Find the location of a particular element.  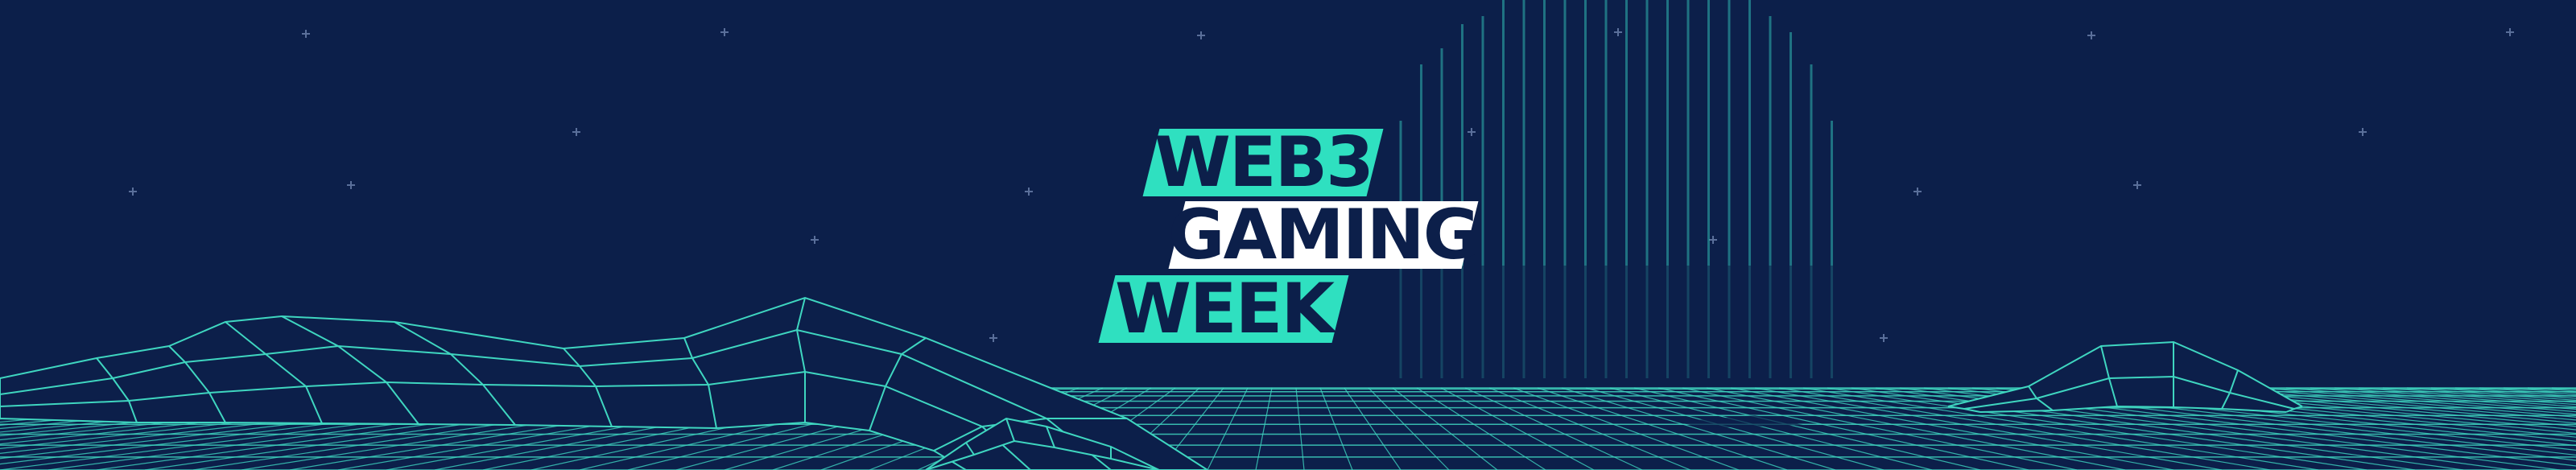

logo-text-gaming: GAMING is located at coordinates (1323, 235).